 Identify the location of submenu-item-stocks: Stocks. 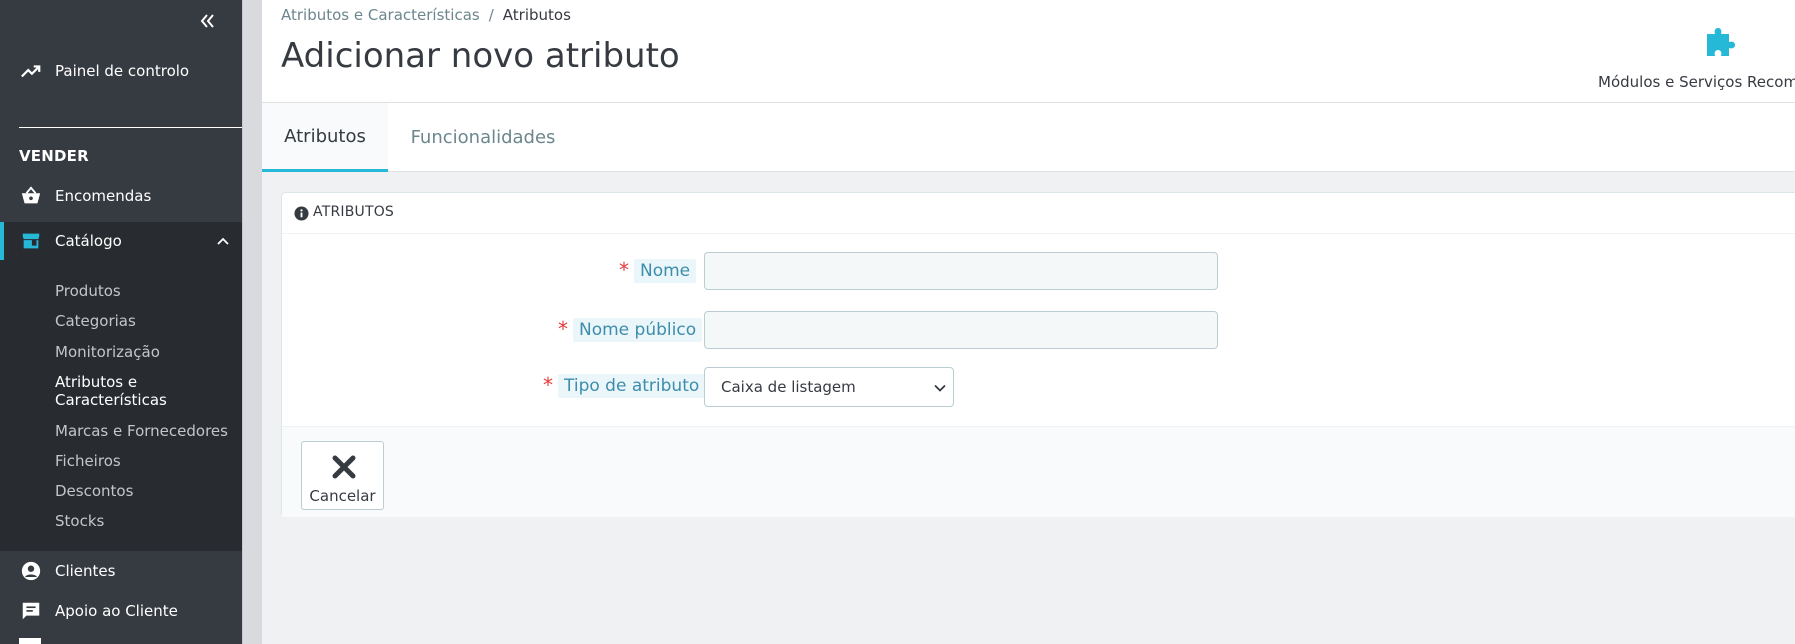
(79, 521).